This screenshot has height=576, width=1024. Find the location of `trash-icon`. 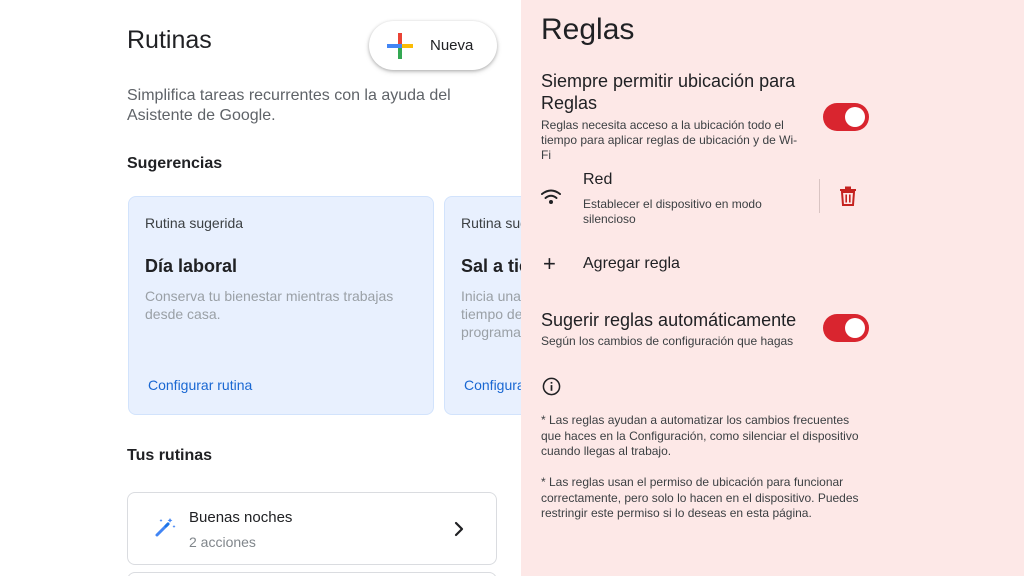

trash-icon is located at coordinates (848, 196).